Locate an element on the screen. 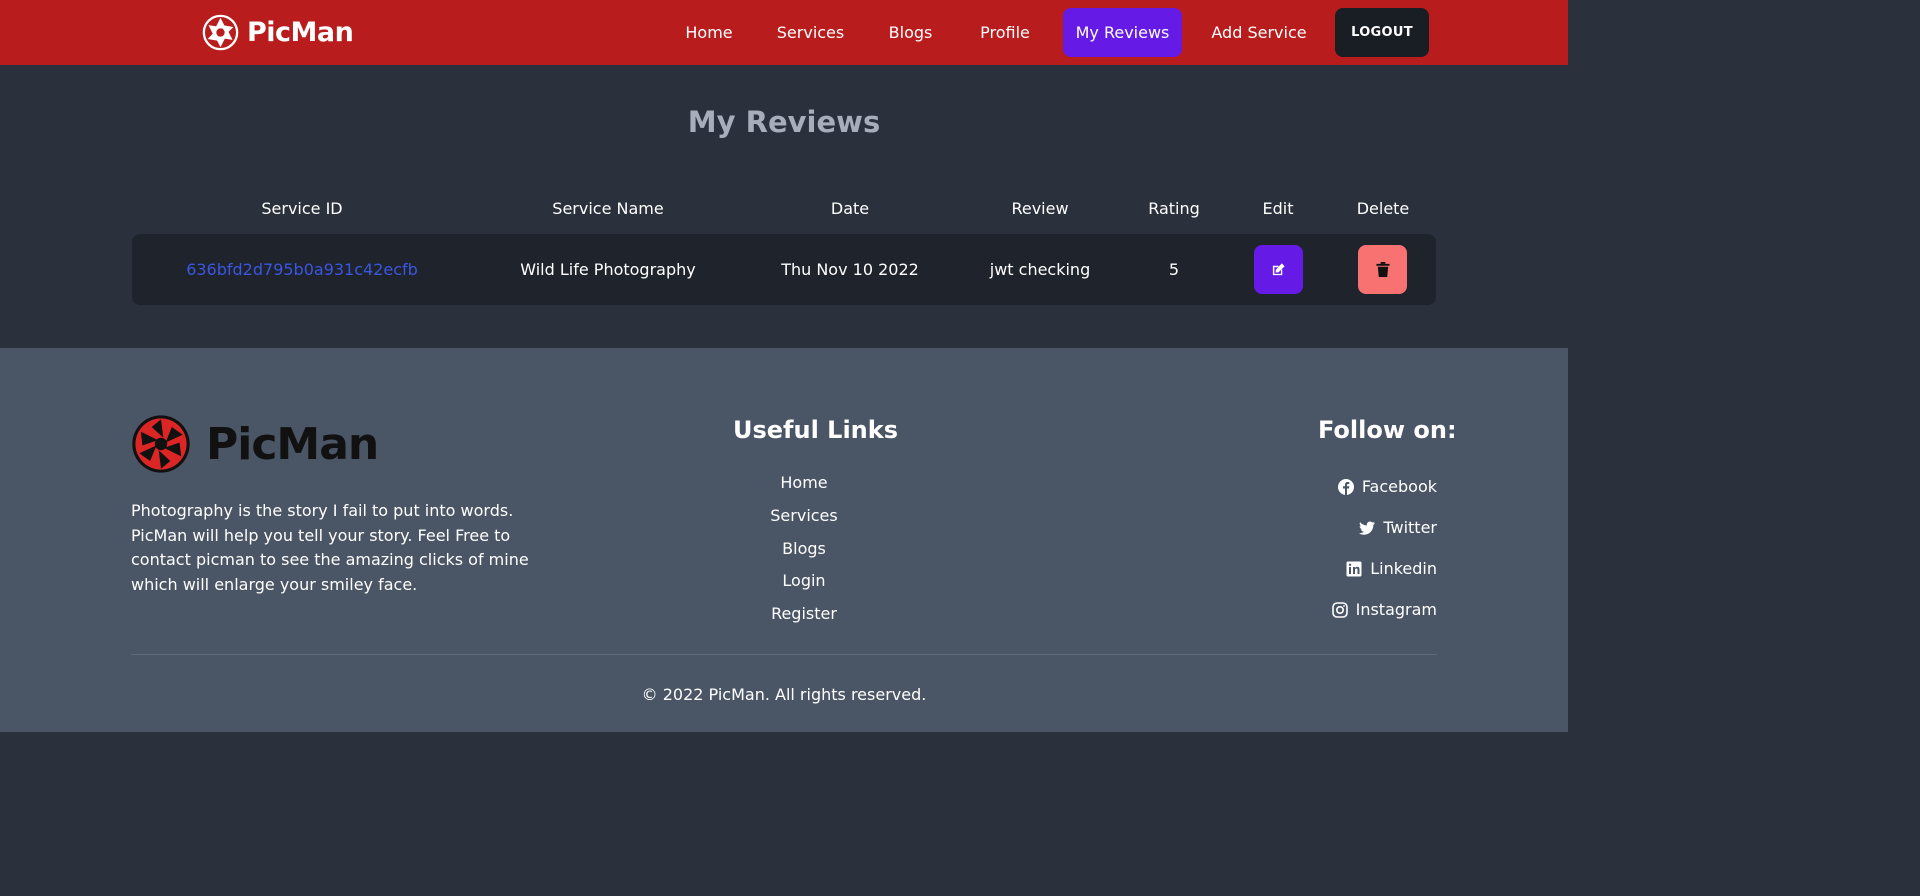  follow-on-title: Follow on: is located at coordinates (1387, 430).